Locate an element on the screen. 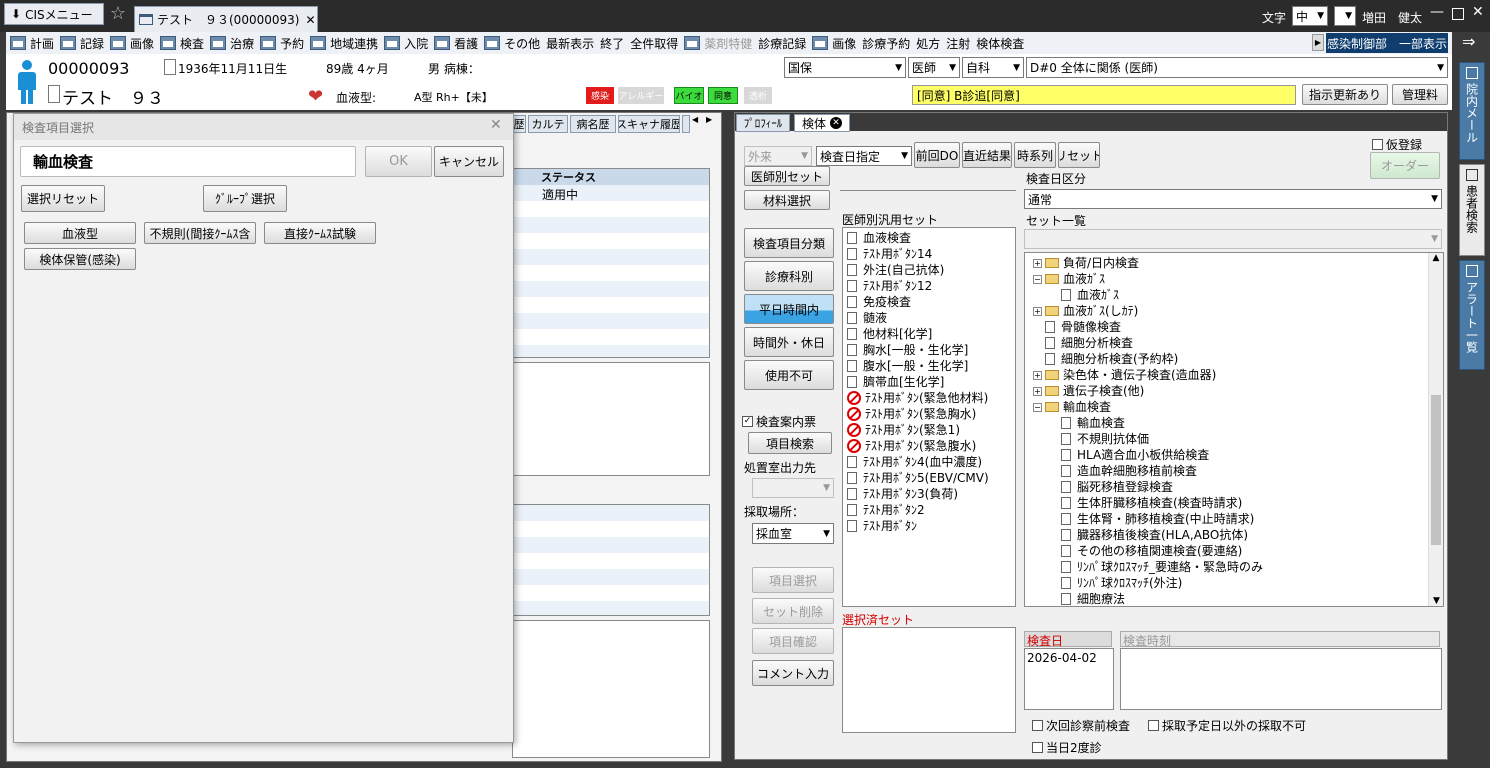 Image resolution: width=1490 pixels, height=768 pixels. set-name-input is located at coordinates (928, 190).